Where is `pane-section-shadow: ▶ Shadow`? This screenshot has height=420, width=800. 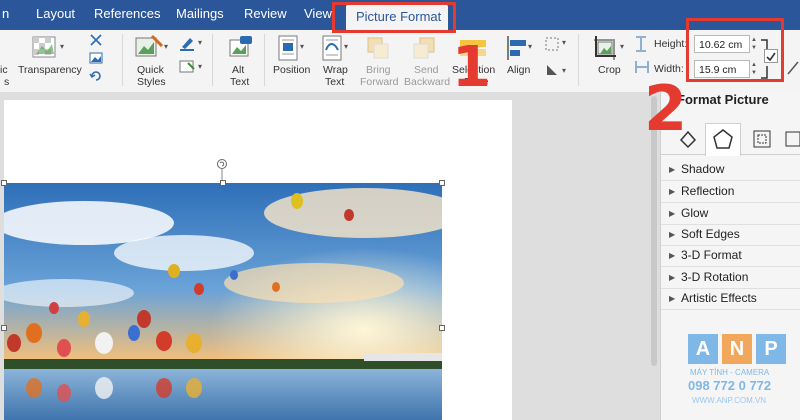 pane-section-shadow: ▶ Shadow is located at coordinates (730, 170).